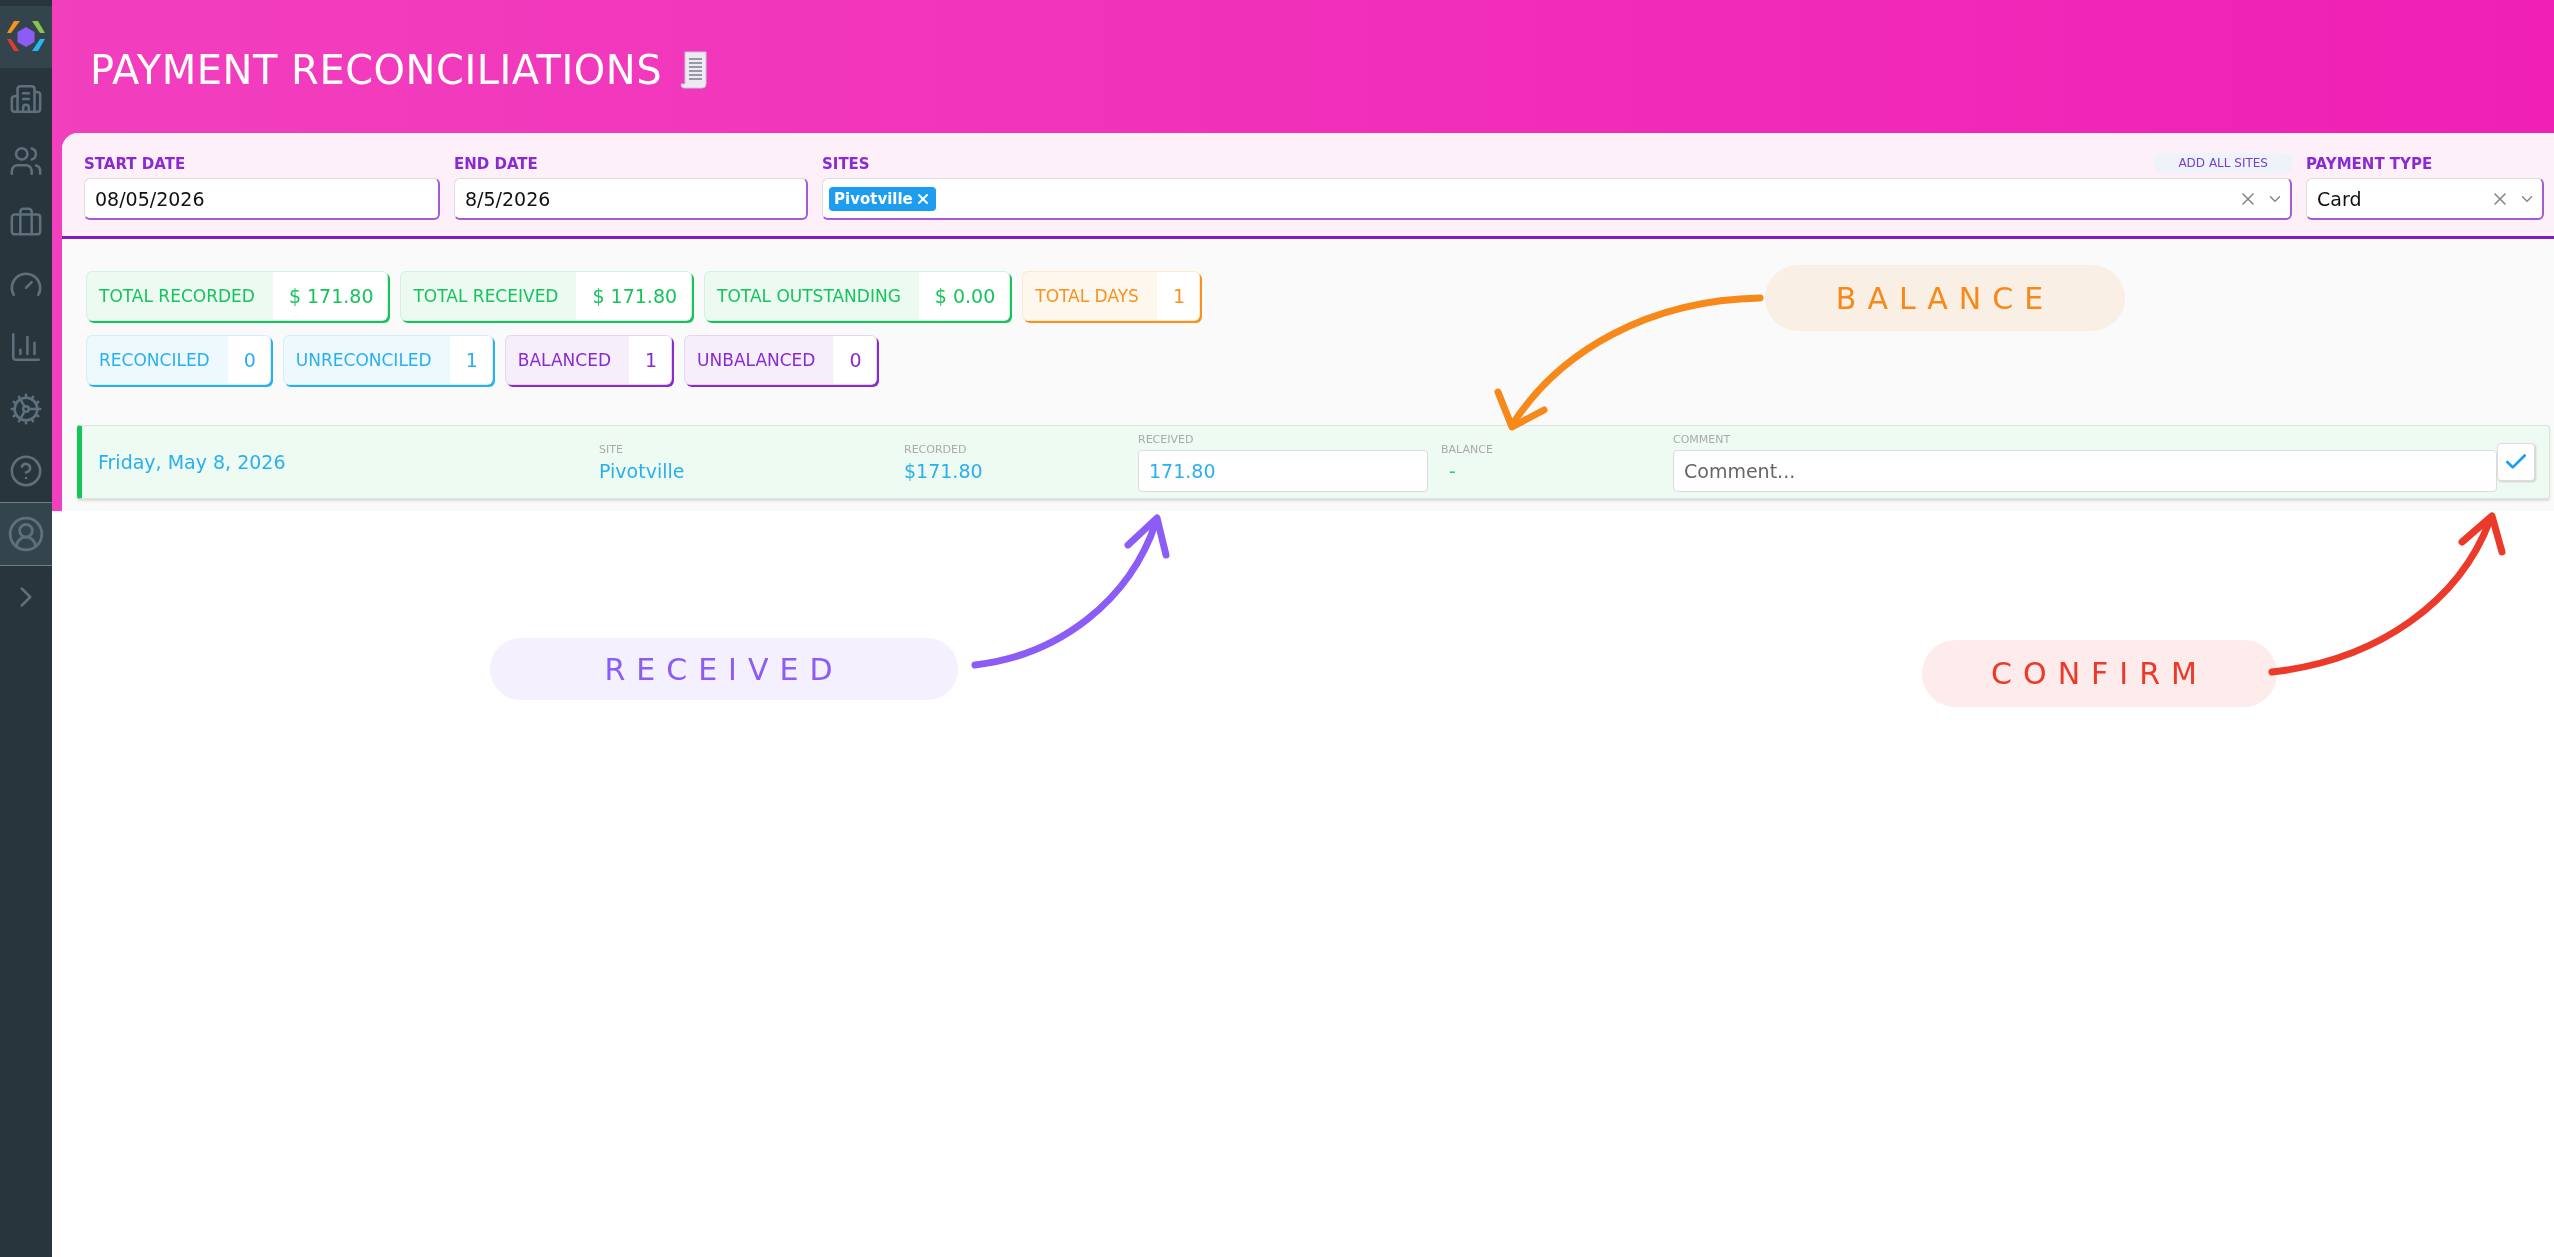  Describe the element at coordinates (157, 360) in the screenshot. I see `chip-label: RECONCILED` at that location.